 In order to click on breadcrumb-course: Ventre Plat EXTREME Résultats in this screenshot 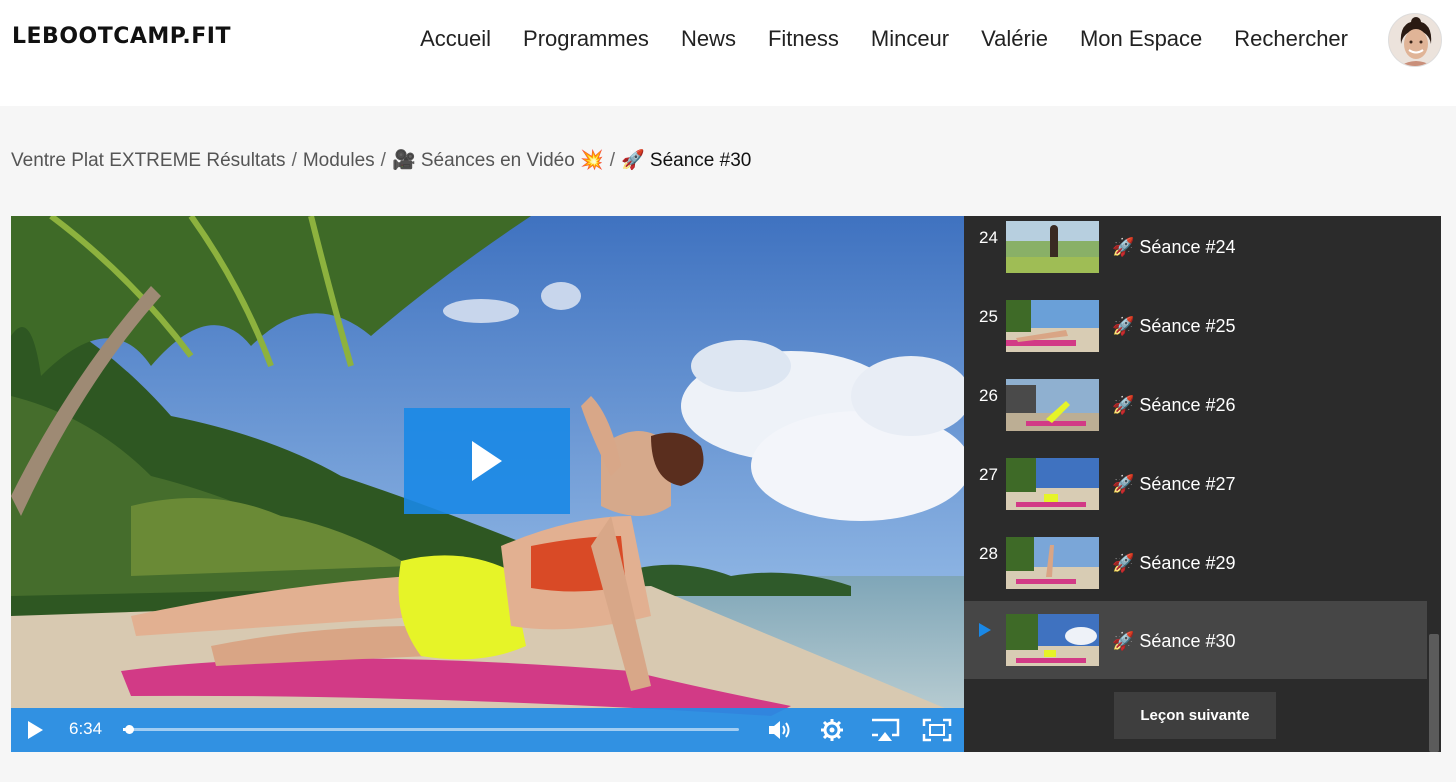, I will do `click(148, 160)`.